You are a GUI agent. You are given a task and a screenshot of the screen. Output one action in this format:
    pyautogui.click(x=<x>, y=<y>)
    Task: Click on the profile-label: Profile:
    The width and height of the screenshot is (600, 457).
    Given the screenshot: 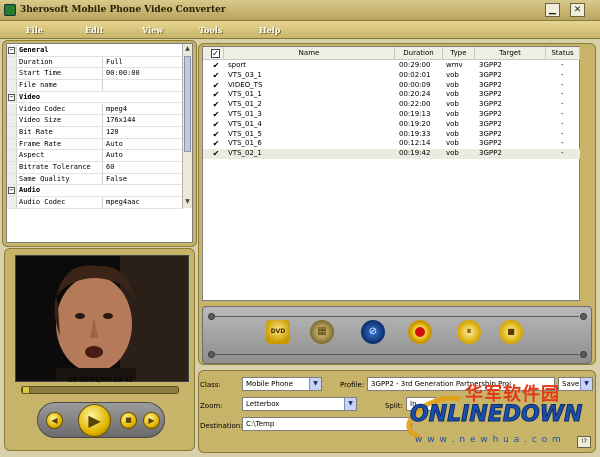 What is the action you would take?
    pyautogui.click(x=352, y=385)
    